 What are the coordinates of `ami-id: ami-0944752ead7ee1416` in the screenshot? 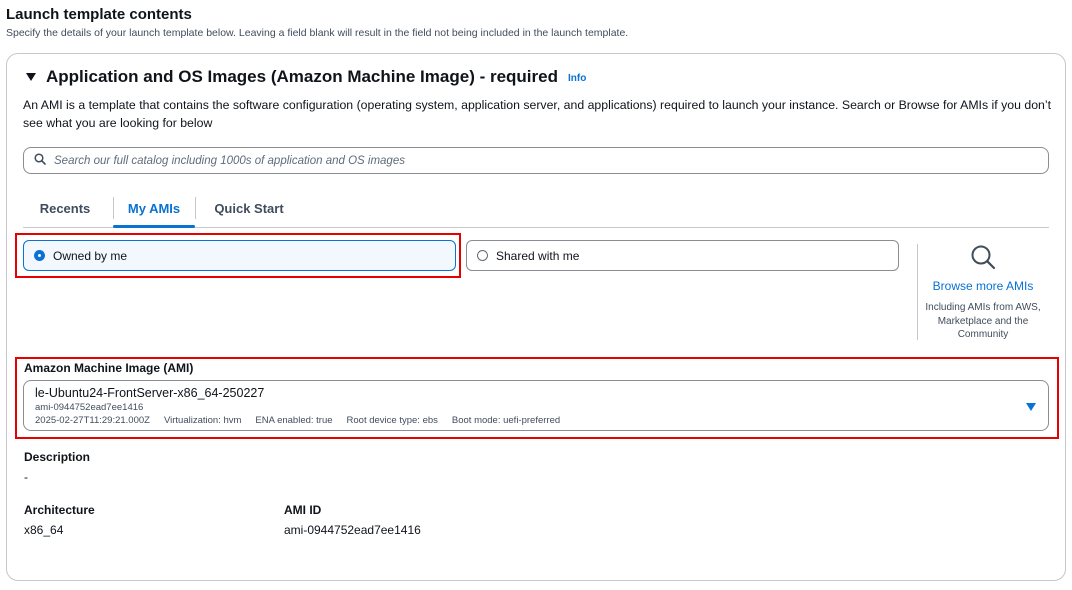 It's located at (89, 407).